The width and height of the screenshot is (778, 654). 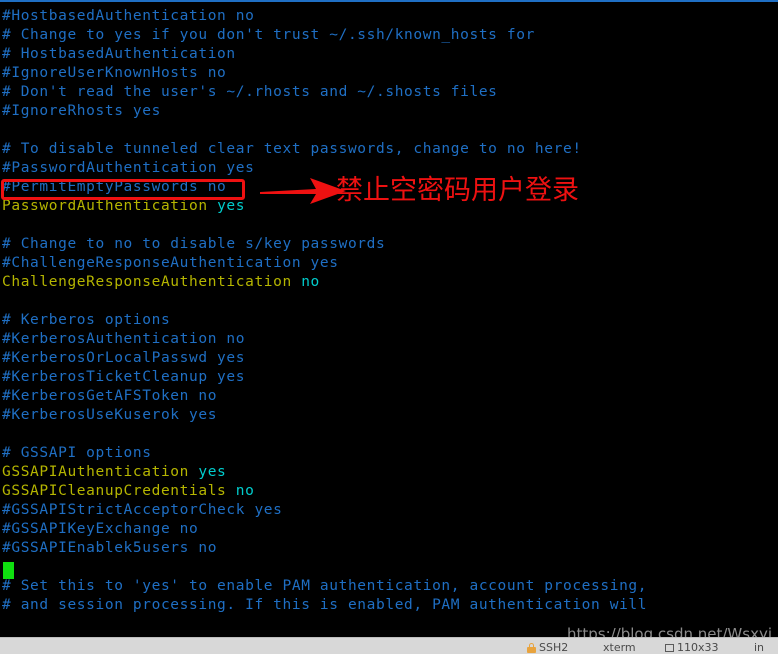 What do you see at coordinates (110, 415) in the screenshot?
I see `config-comment: #KerberosUseKuserok yes` at bounding box center [110, 415].